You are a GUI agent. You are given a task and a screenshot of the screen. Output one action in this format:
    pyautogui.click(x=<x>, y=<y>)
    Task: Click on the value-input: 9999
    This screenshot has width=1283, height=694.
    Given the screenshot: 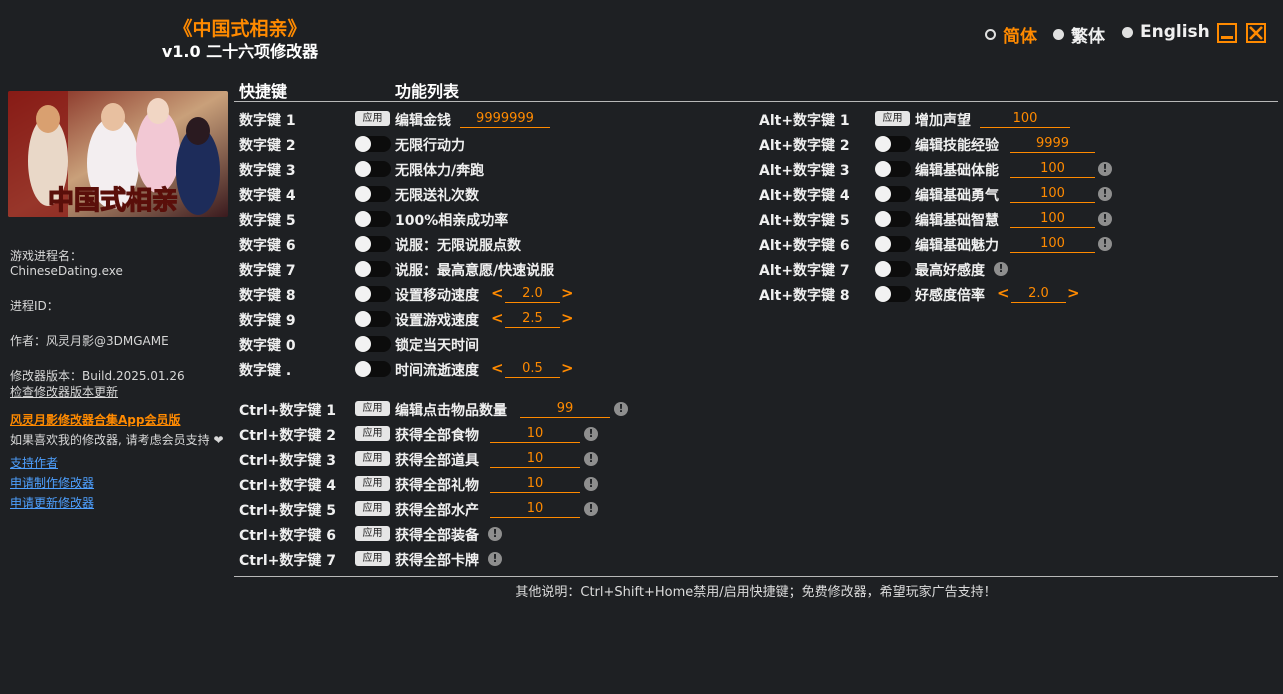 What is the action you would take?
    pyautogui.click(x=1052, y=144)
    